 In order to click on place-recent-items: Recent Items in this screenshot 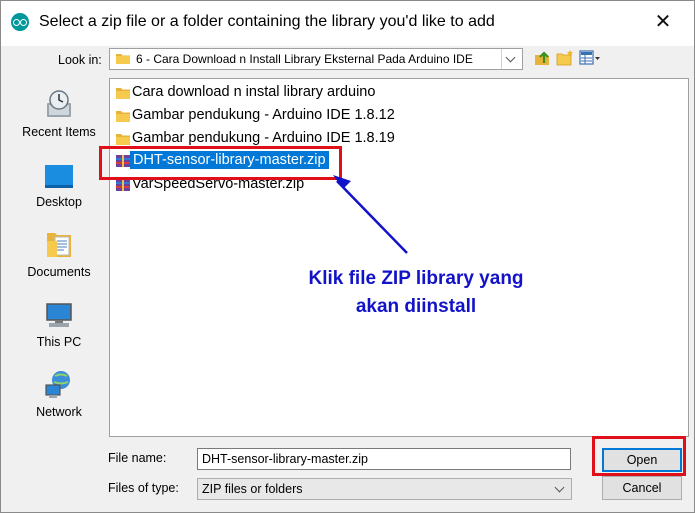, I will do `click(59, 110)`.